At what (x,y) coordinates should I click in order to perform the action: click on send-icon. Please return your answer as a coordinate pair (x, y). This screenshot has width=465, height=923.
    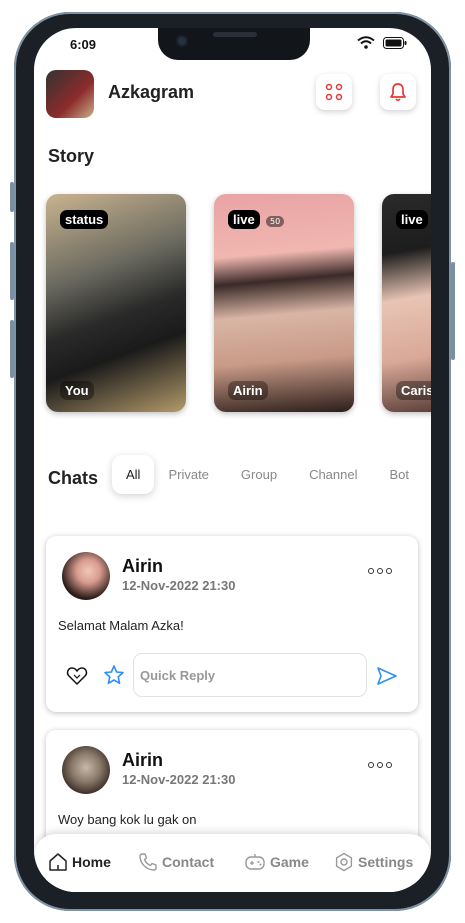
    Looking at the image, I should click on (387, 676).